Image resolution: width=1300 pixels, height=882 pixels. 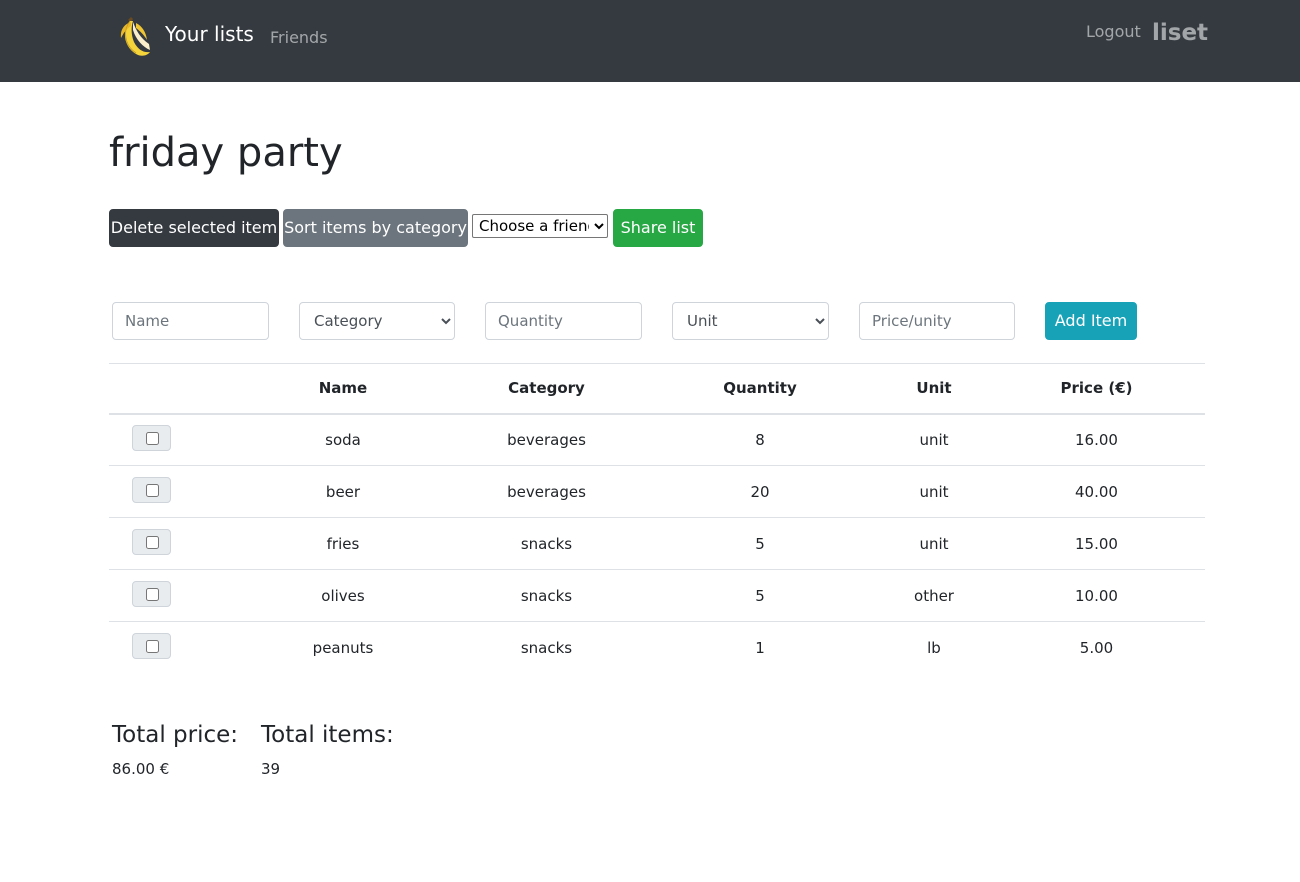 I want to click on navbar: Your lists Friends Logout liset, so click(x=650, y=41).